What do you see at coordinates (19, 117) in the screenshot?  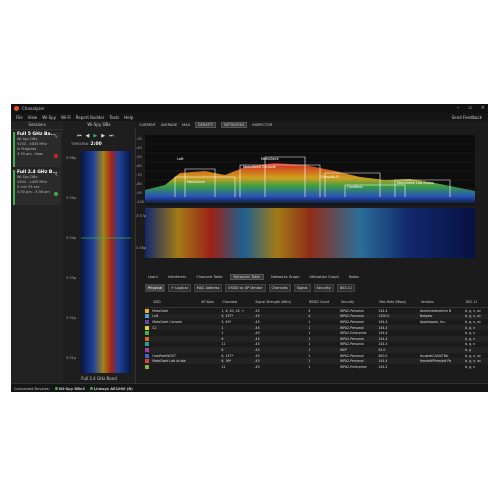 I see `menu-file: File` at bounding box center [19, 117].